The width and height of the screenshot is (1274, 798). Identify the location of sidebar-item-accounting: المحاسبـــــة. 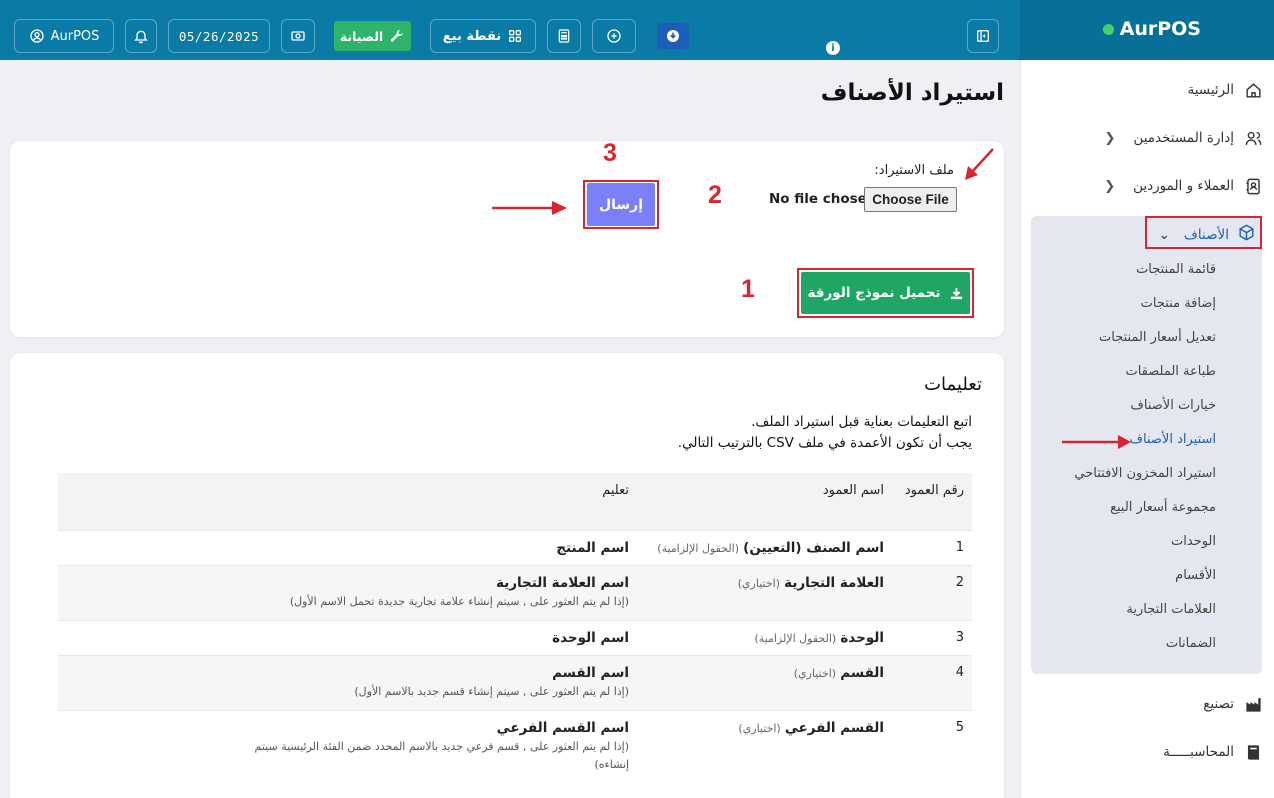
(1213, 752).